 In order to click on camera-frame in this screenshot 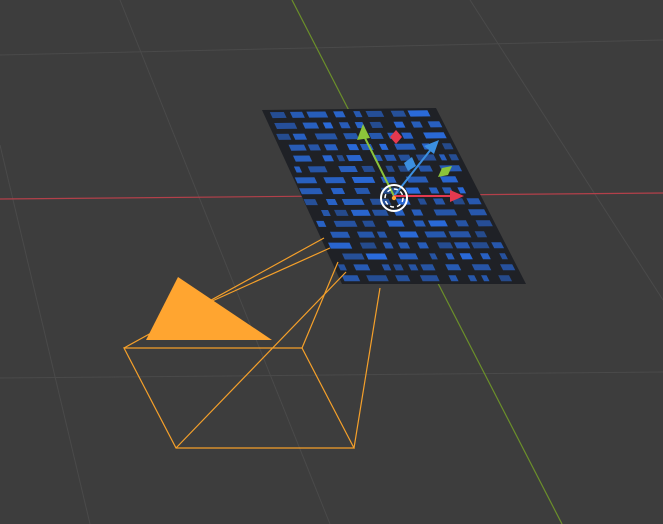, I will do `click(239, 398)`.